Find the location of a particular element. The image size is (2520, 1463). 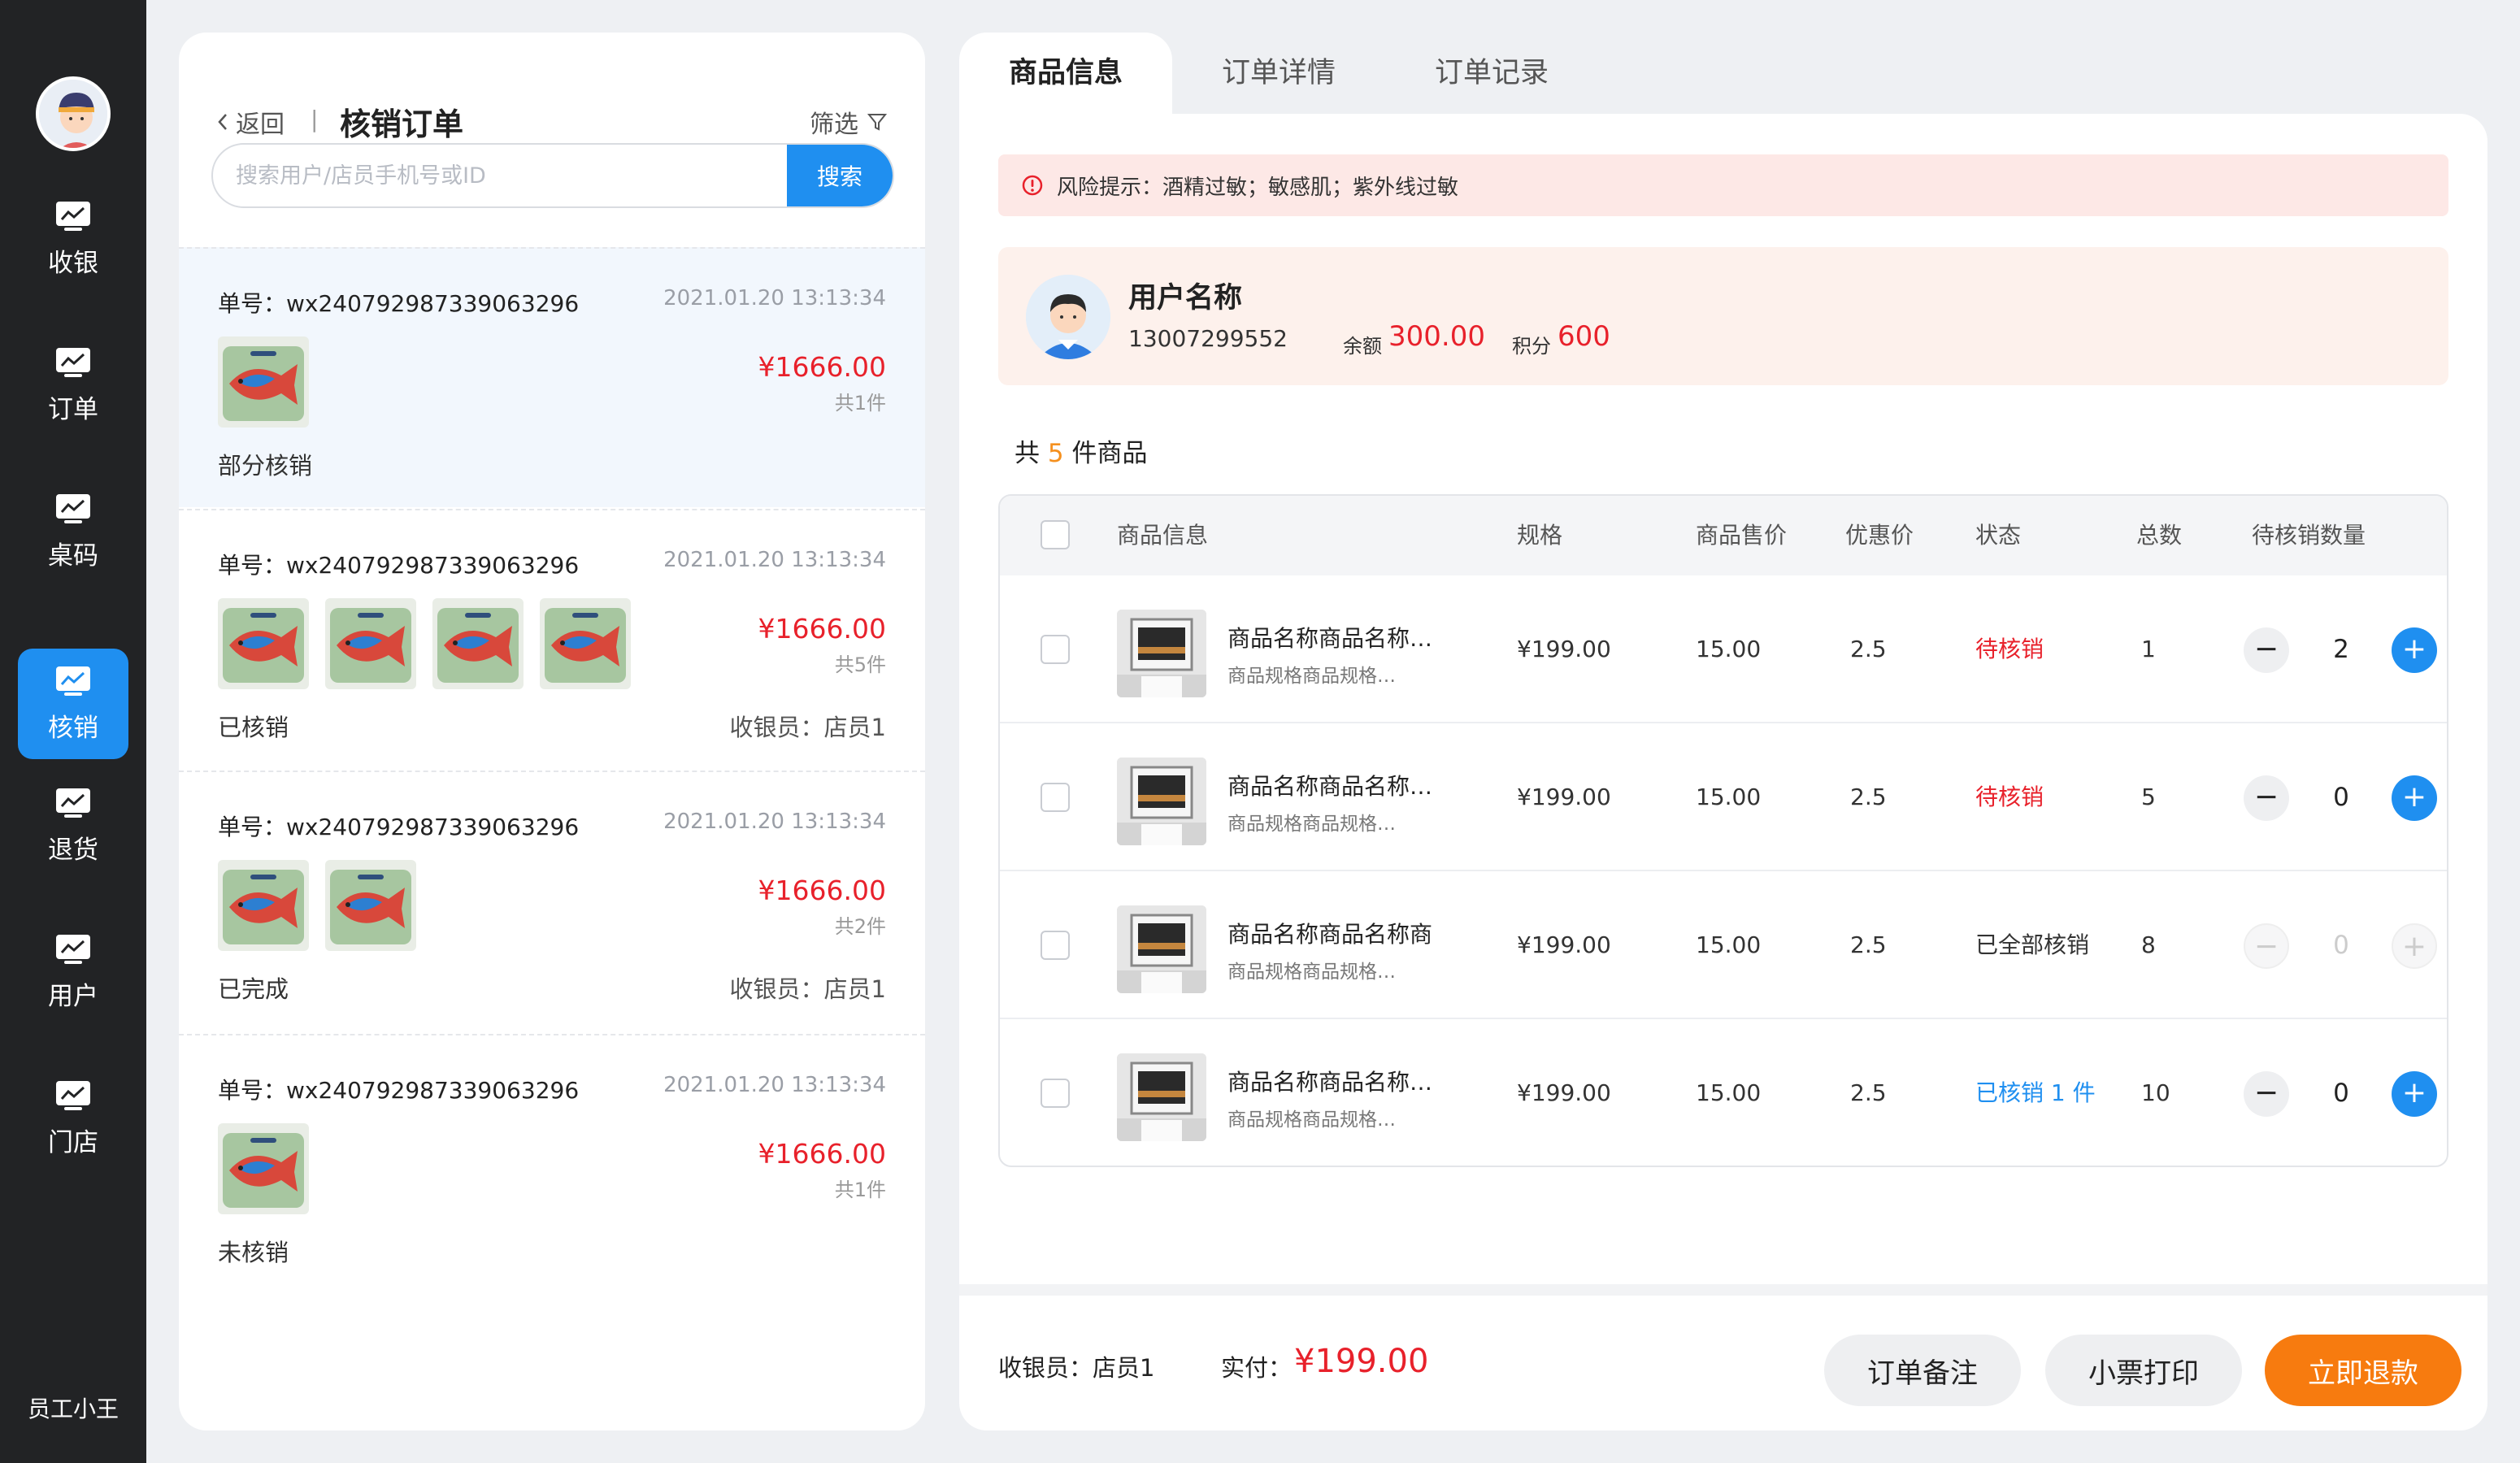

th-status: 状态 is located at coordinates (1998, 535).